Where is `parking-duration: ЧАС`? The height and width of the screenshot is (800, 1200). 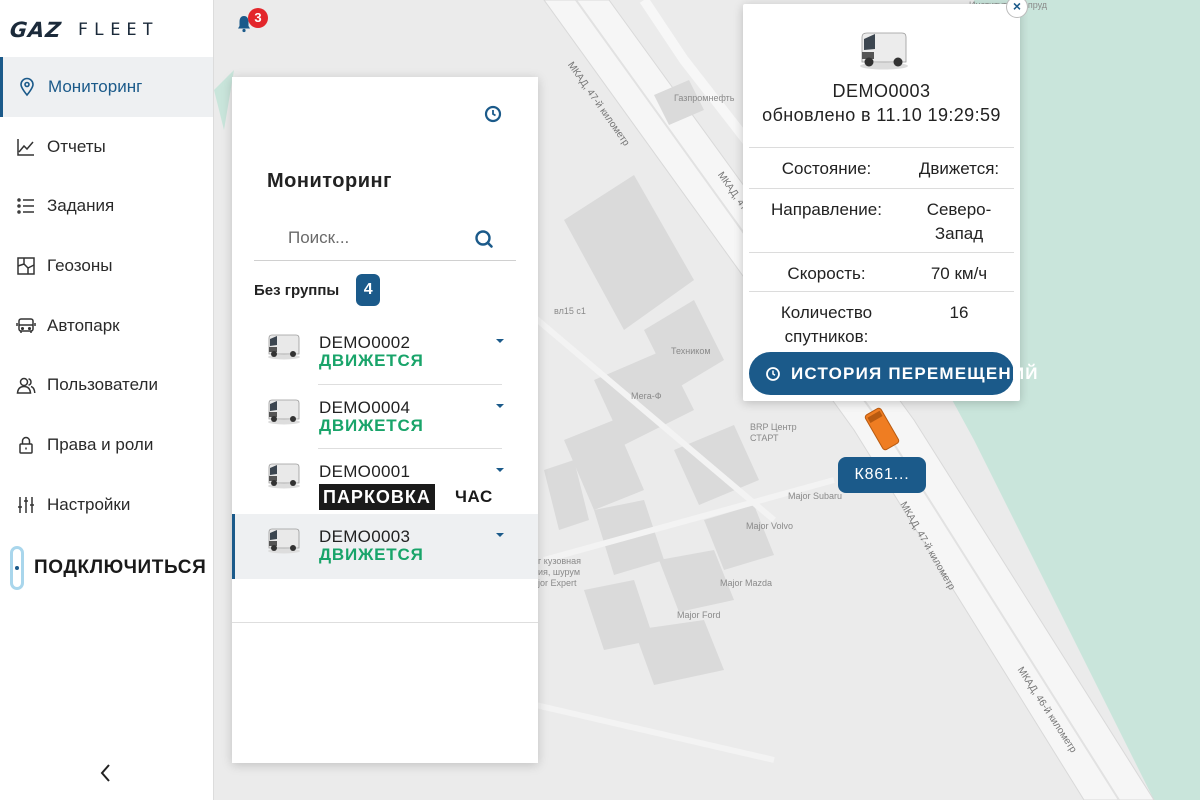
parking-duration: ЧАС is located at coordinates (474, 497).